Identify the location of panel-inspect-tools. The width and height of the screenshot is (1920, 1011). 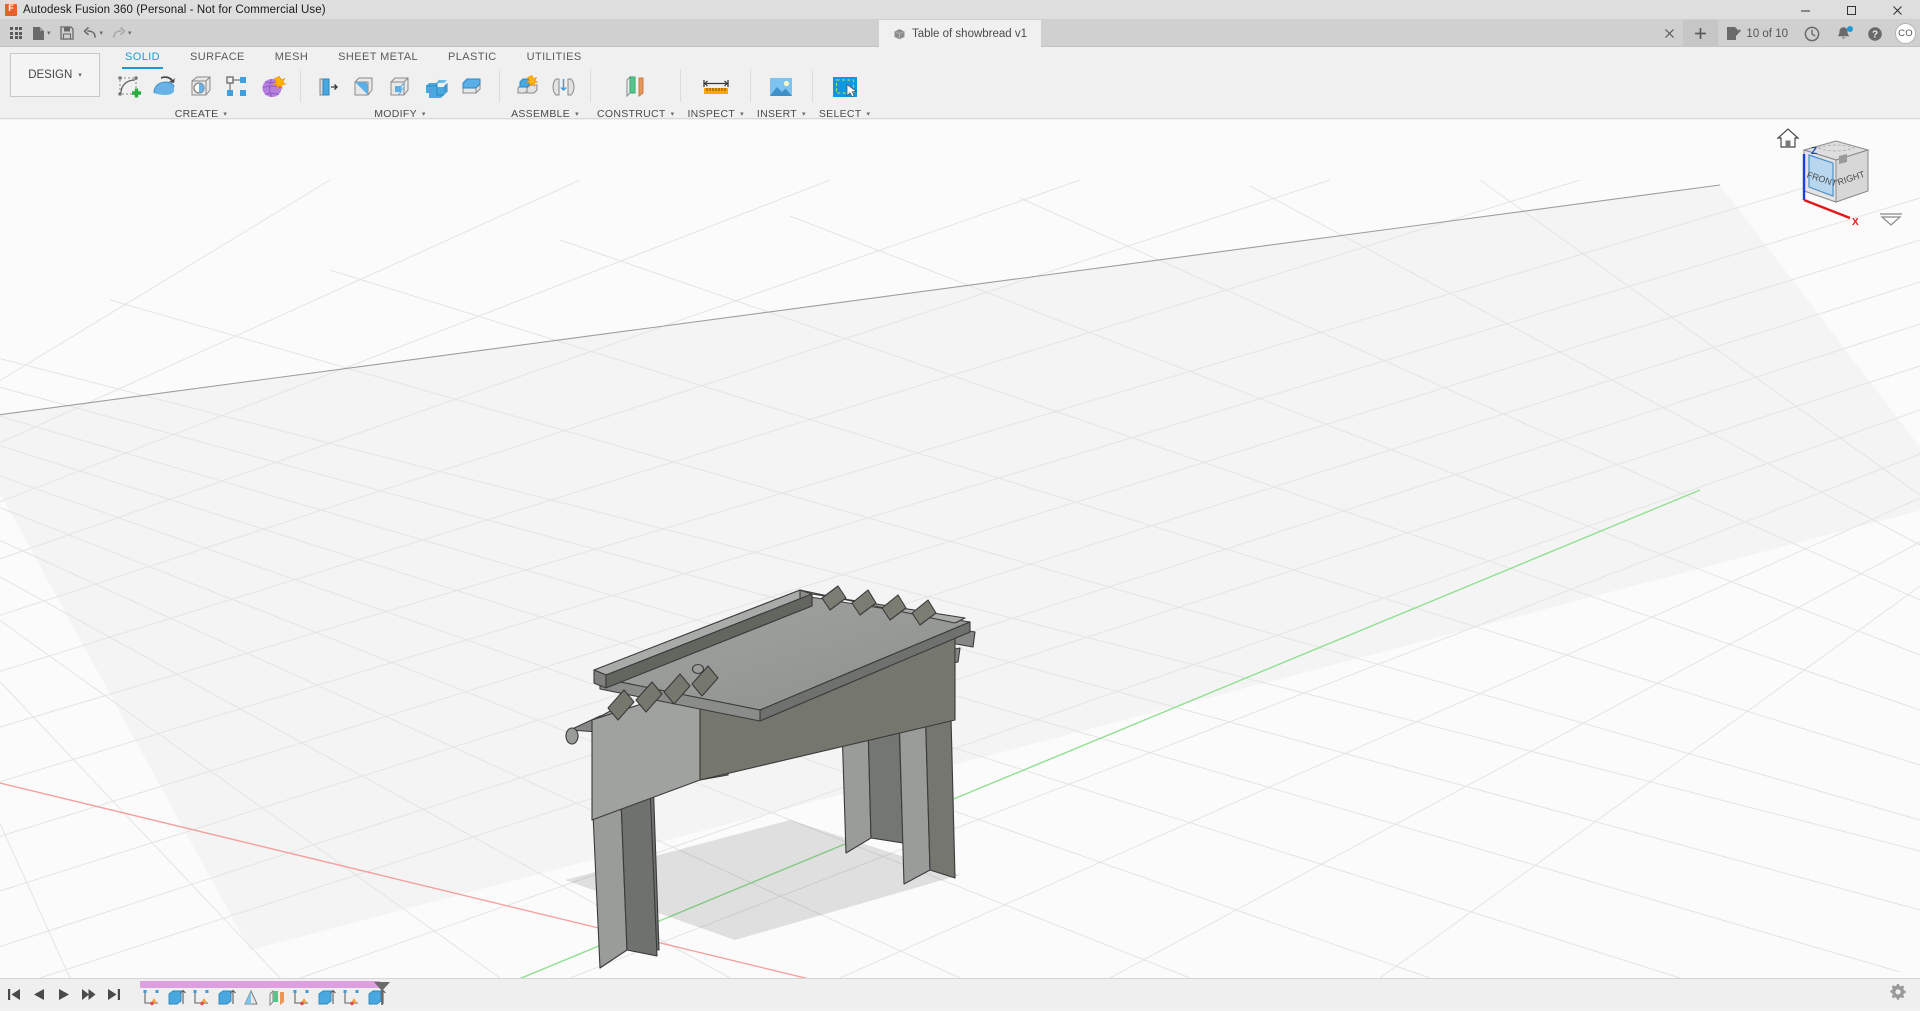
(716, 87).